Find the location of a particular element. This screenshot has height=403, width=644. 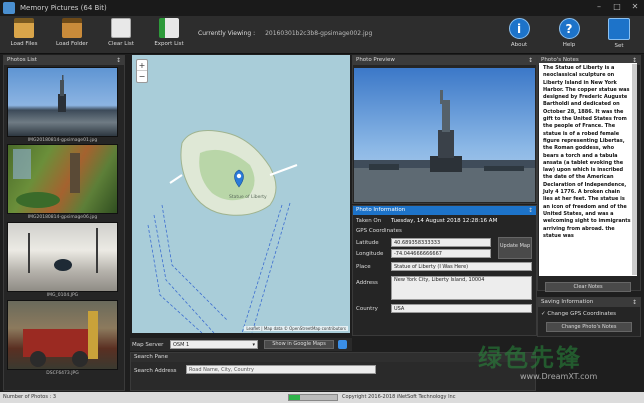

place-field: Statue of Liberty (I Was Here) is located at coordinates (461, 266).